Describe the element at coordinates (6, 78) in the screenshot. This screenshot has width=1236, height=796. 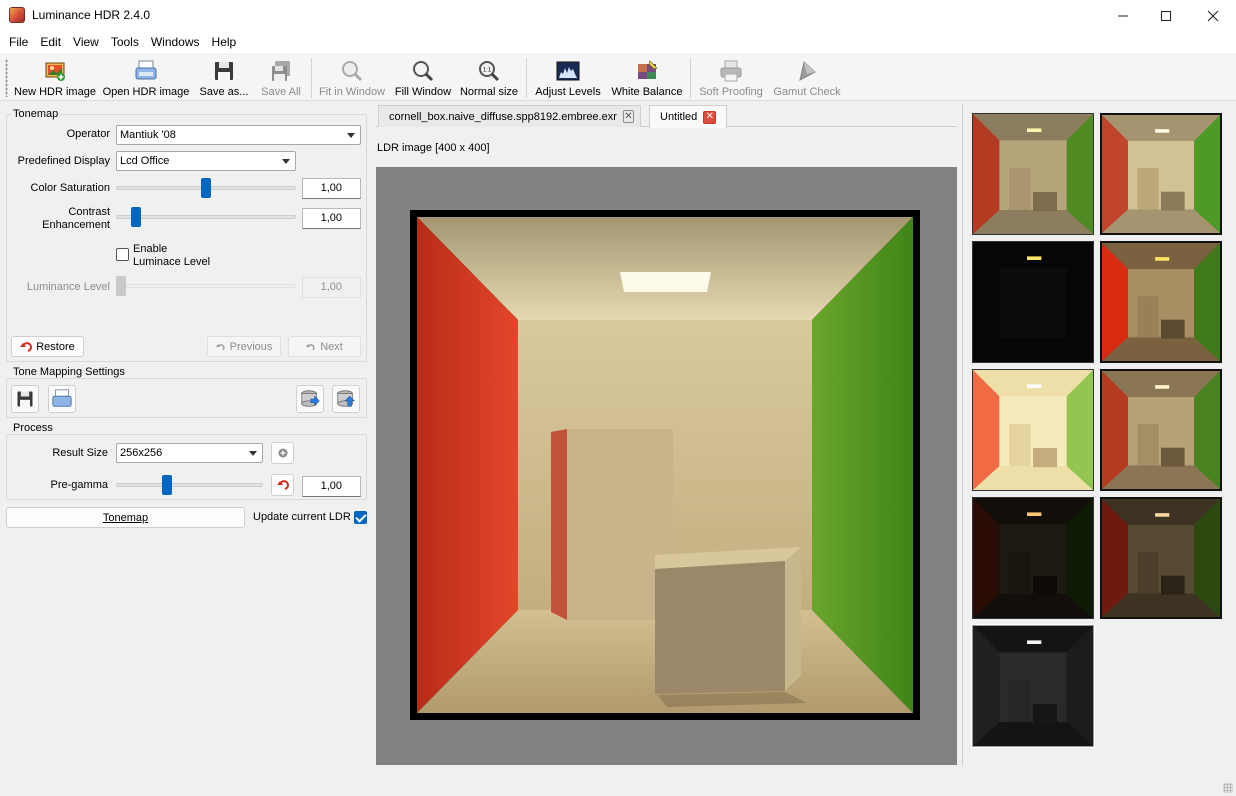
I see `toolbar-grip` at that location.